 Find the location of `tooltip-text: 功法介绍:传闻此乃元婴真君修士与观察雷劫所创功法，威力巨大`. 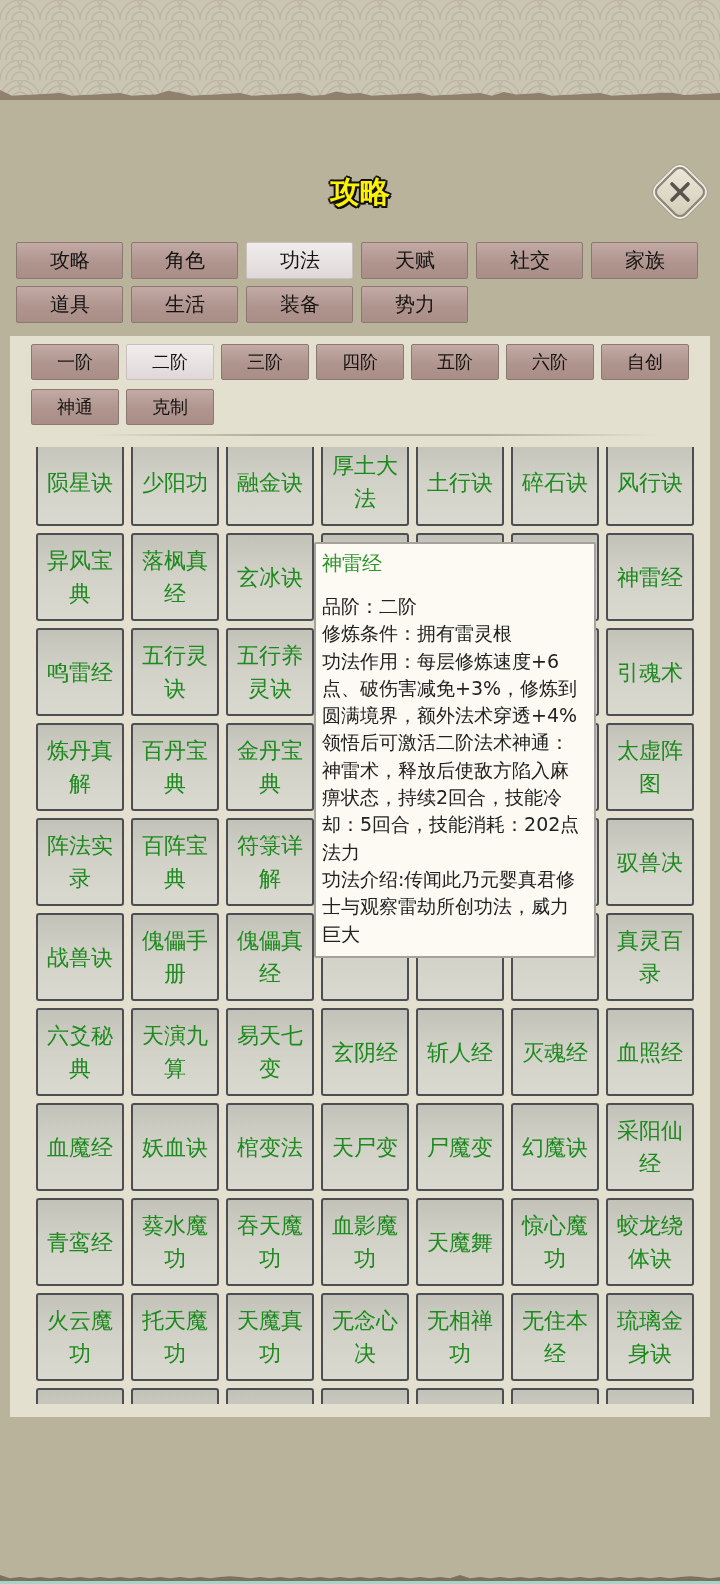

tooltip-text: 功法介绍:传闻此乃元婴真君修士与观察雷劫所创功法，威力巨大 is located at coordinates (449, 906).